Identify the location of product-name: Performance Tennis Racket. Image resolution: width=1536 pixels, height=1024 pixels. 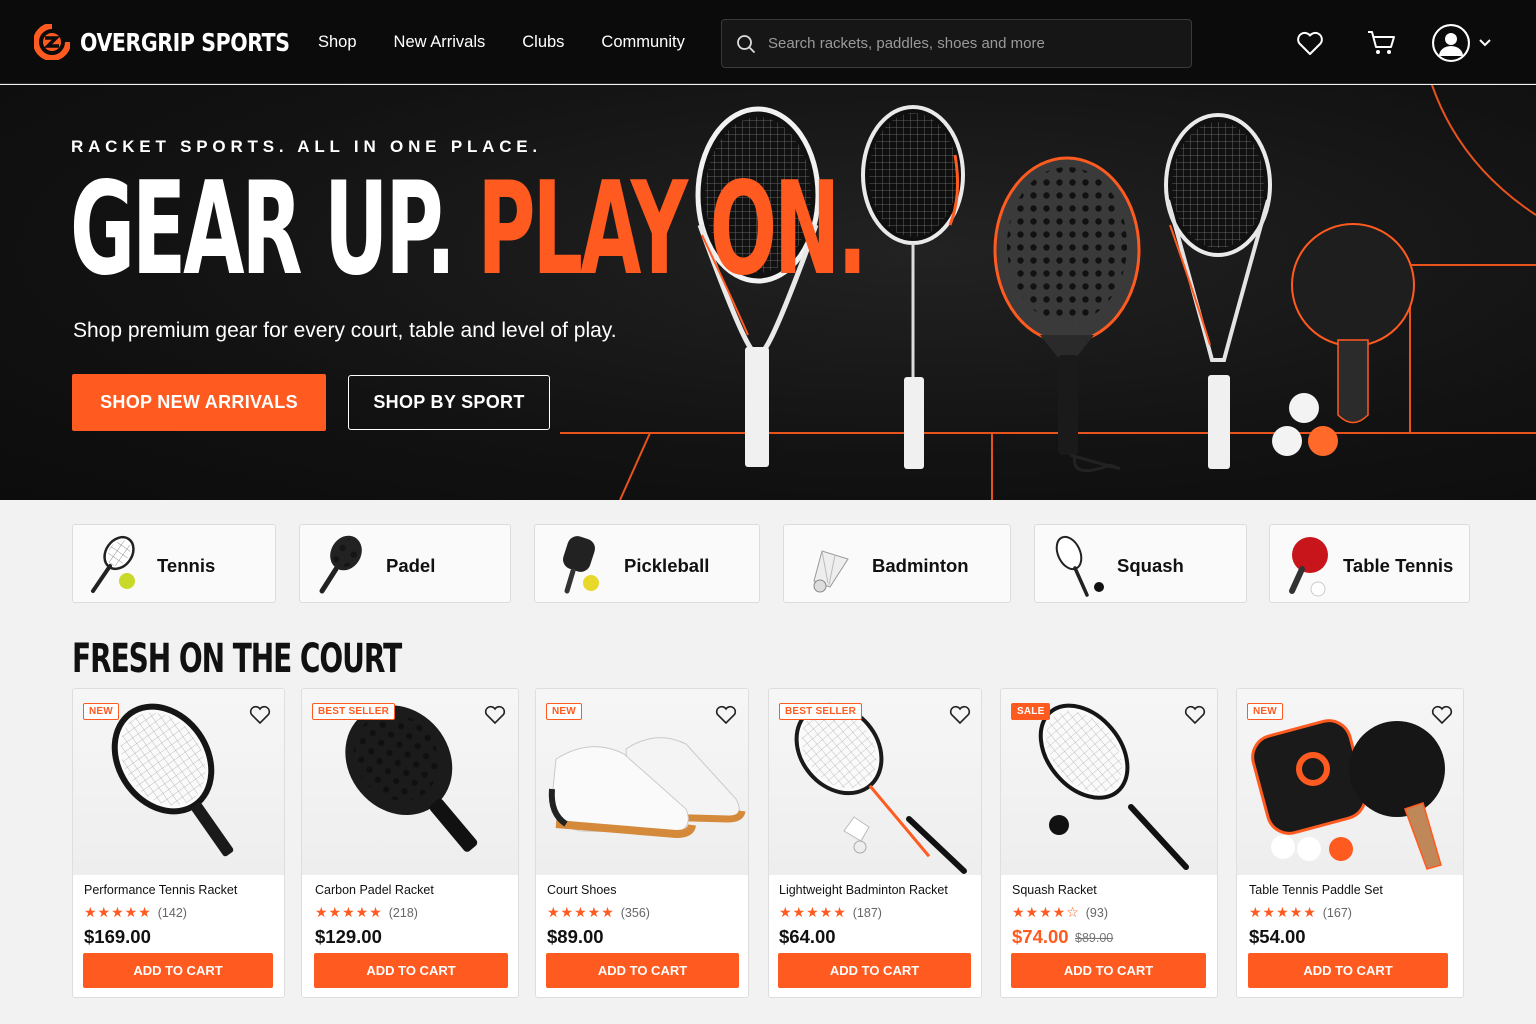
(160, 890).